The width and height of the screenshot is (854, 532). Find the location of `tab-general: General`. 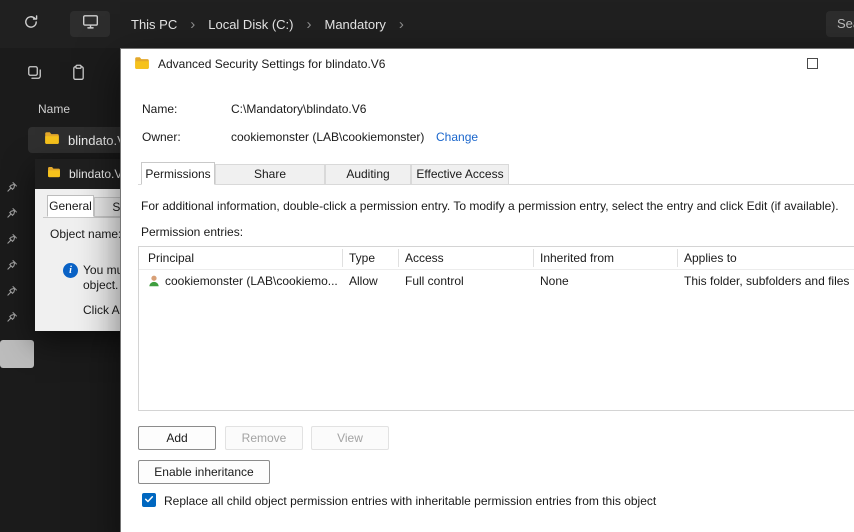

tab-general: General is located at coordinates (70, 206).